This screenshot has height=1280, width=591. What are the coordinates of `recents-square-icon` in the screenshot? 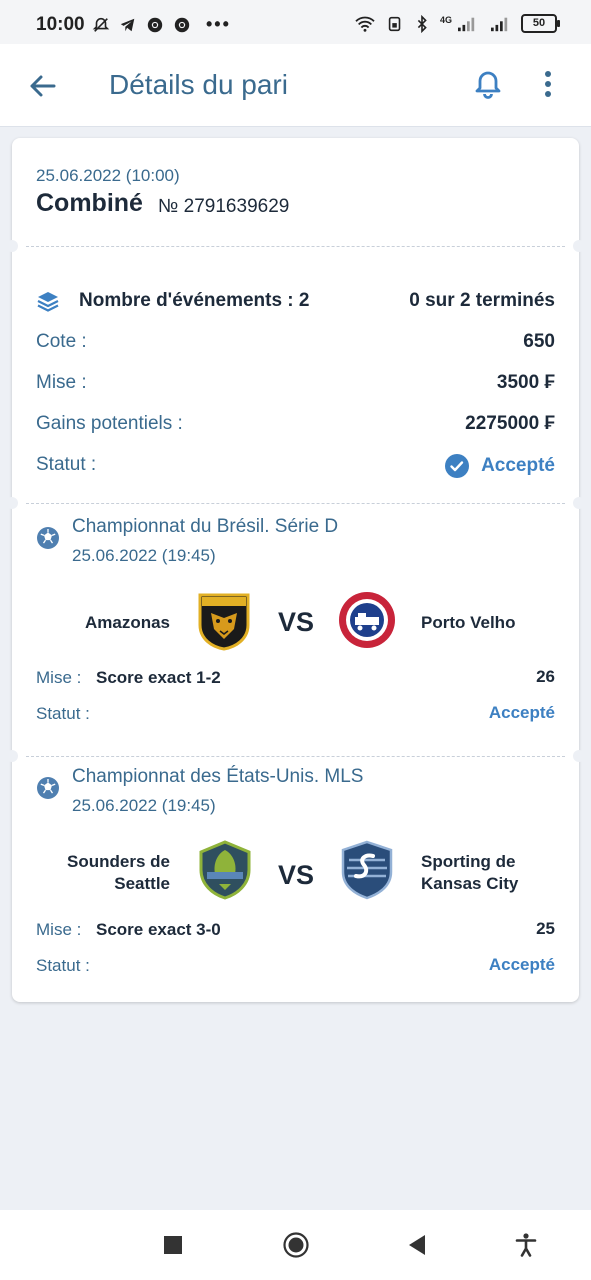 It's located at (173, 1245).